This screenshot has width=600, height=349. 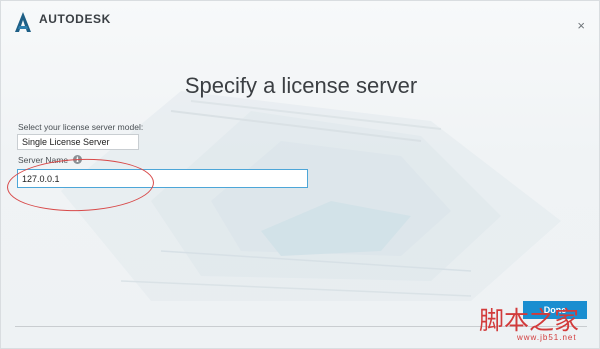 What do you see at coordinates (81, 127) in the screenshot?
I see `license-model-label: Select your license server model:` at bounding box center [81, 127].